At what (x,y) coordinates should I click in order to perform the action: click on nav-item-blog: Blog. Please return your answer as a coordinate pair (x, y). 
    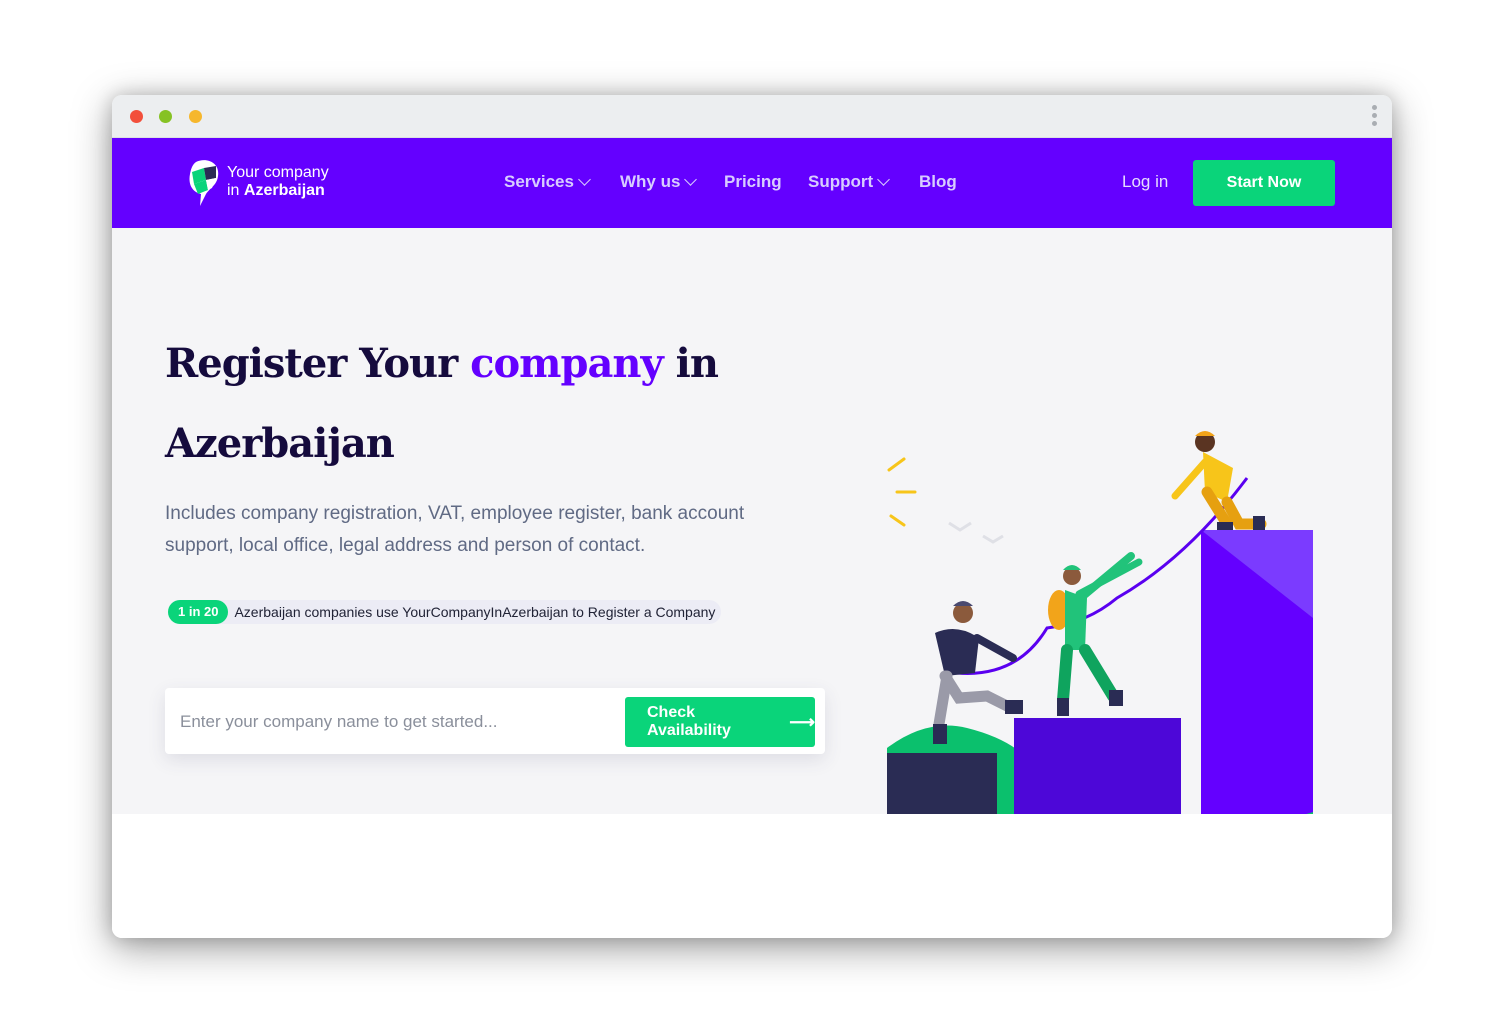
    Looking at the image, I should click on (938, 182).